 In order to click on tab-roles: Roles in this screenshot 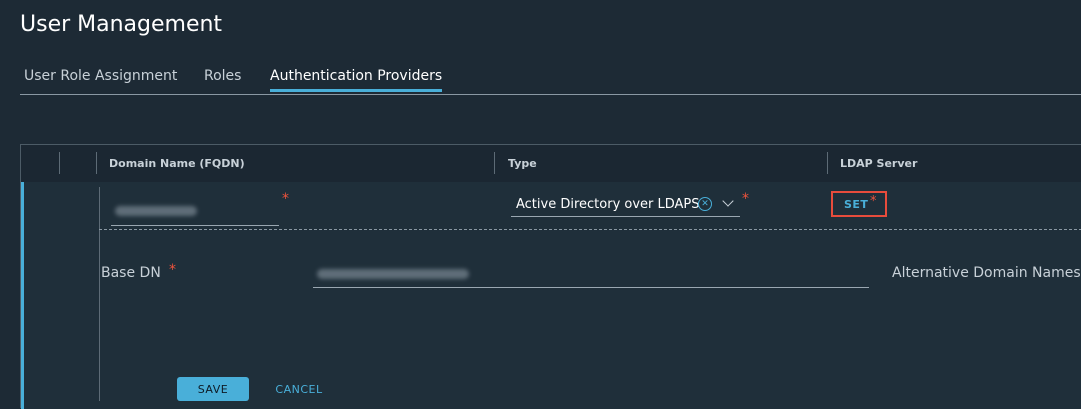, I will do `click(222, 80)`.